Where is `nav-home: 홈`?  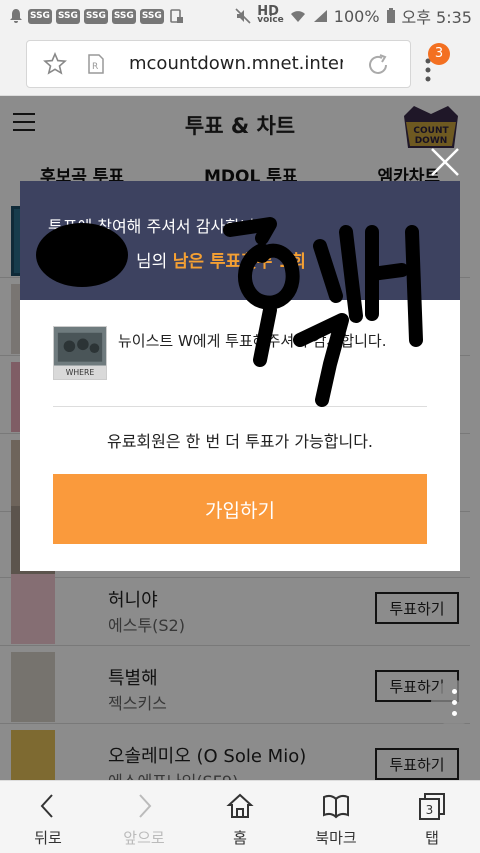 nav-home: 홈 is located at coordinates (240, 817).